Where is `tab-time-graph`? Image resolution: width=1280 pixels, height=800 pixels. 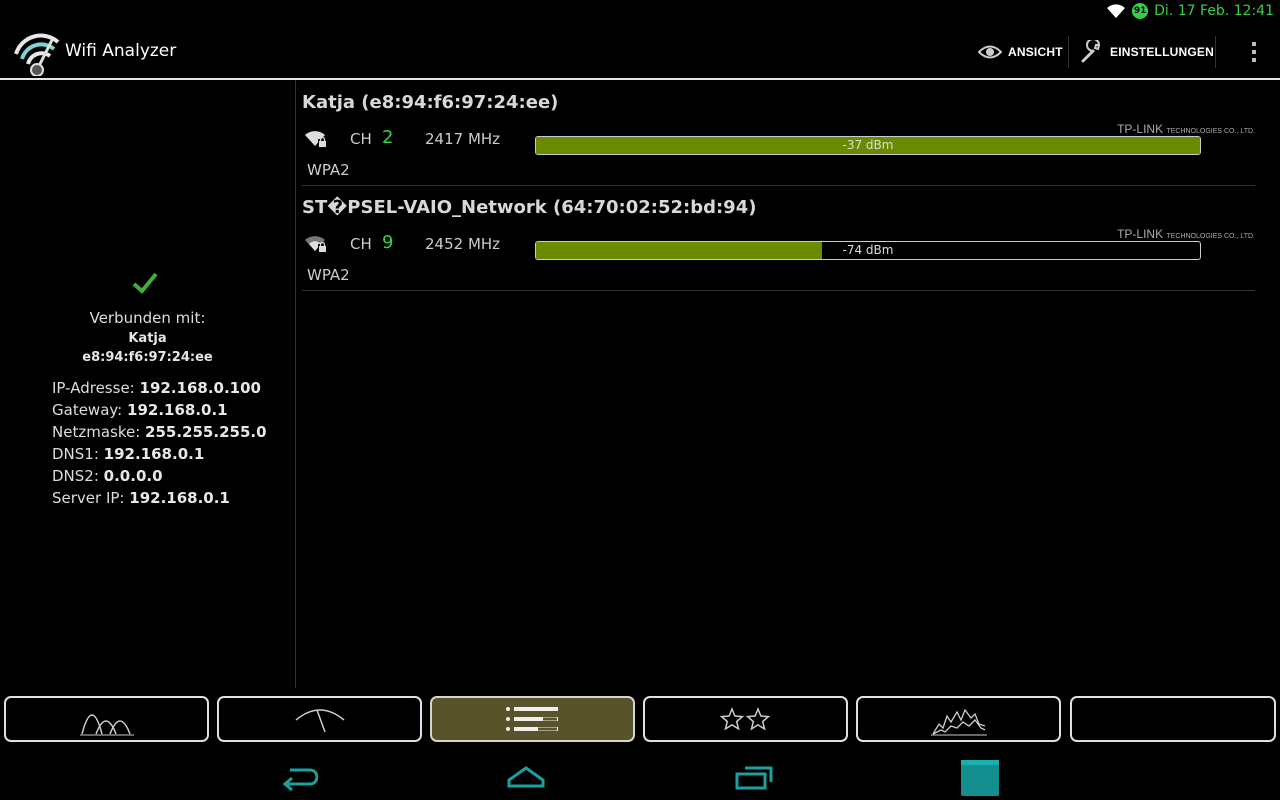
tab-time-graph is located at coordinates (958, 719).